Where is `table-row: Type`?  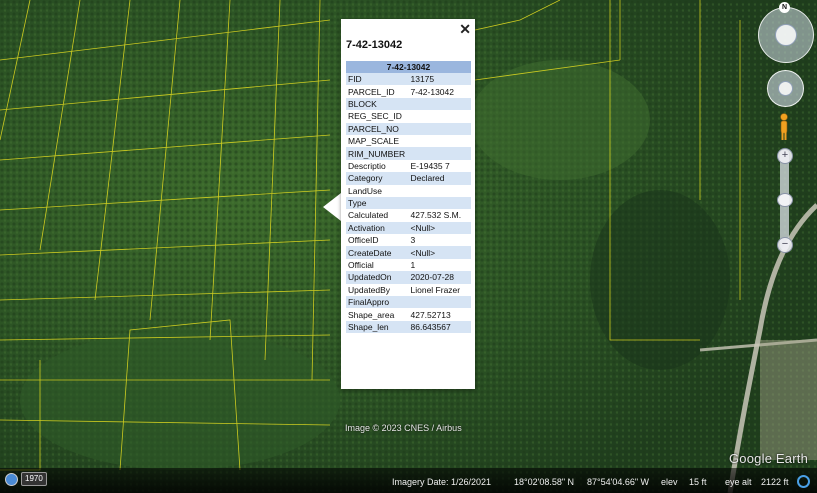 table-row: Type is located at coordinates (408, 203).